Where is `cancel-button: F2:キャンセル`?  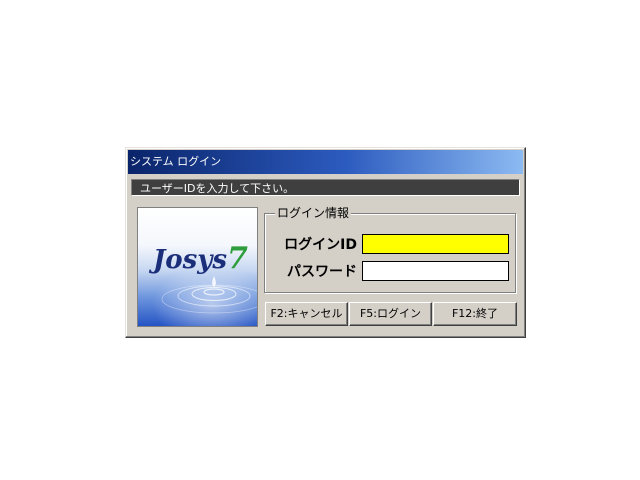 cancel-button: F2:キャンセル is located at coordinates (306, 314).